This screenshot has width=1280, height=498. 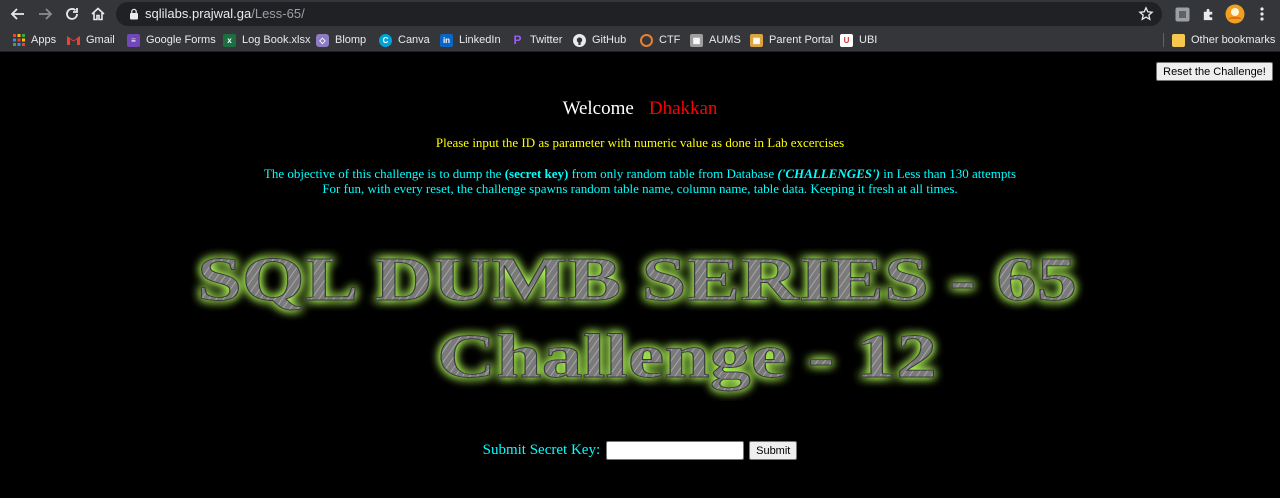 What do you see at coordinates (276, 40) in the screenshot?
I see `bookmark-label: Log Book.xlsx` at bounding box center [276, 40].